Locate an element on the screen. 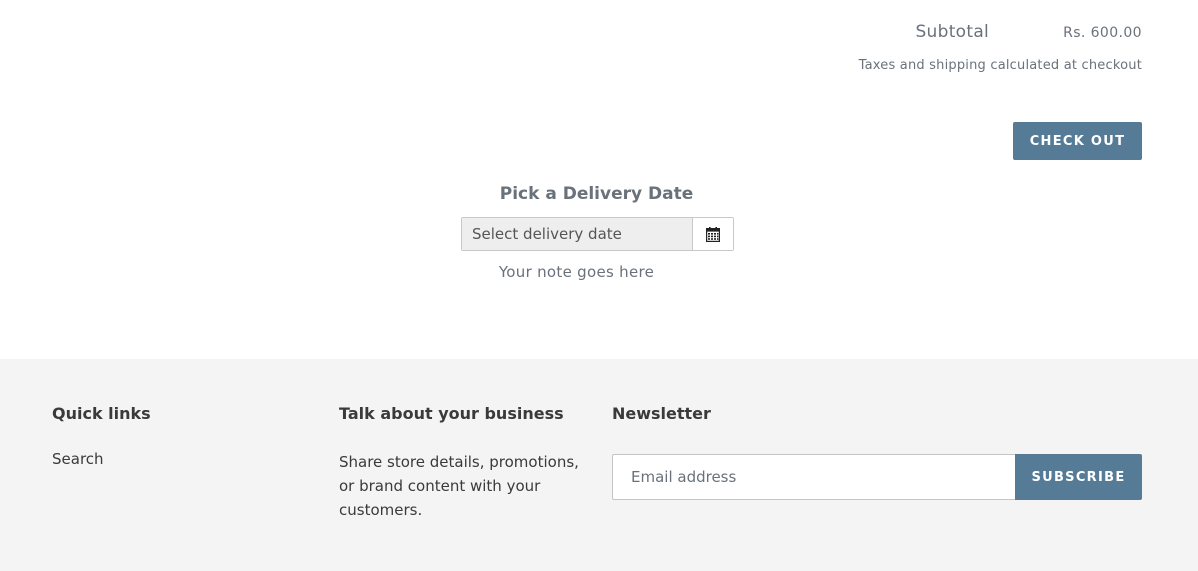 This screenshot has width=1198, height=571. quick-links-heading: Quick links is located at coordinates (101, 413).